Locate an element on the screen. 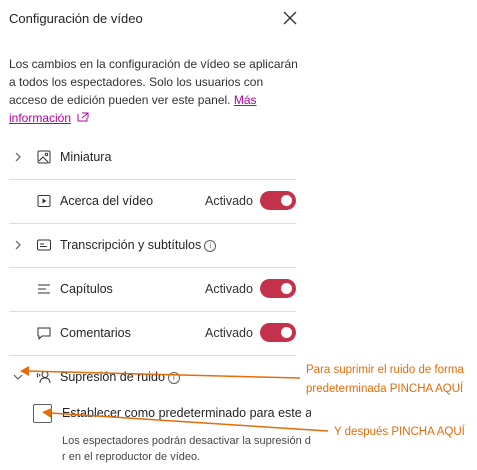  arrow-to-noise-row is located at coordinates (160, 372).